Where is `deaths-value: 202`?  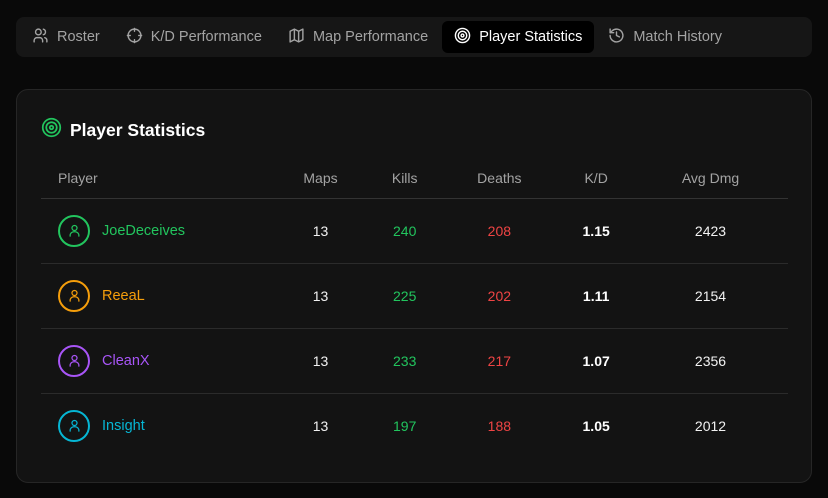 deaths-value: 202 is located at coordinates (499, 296).